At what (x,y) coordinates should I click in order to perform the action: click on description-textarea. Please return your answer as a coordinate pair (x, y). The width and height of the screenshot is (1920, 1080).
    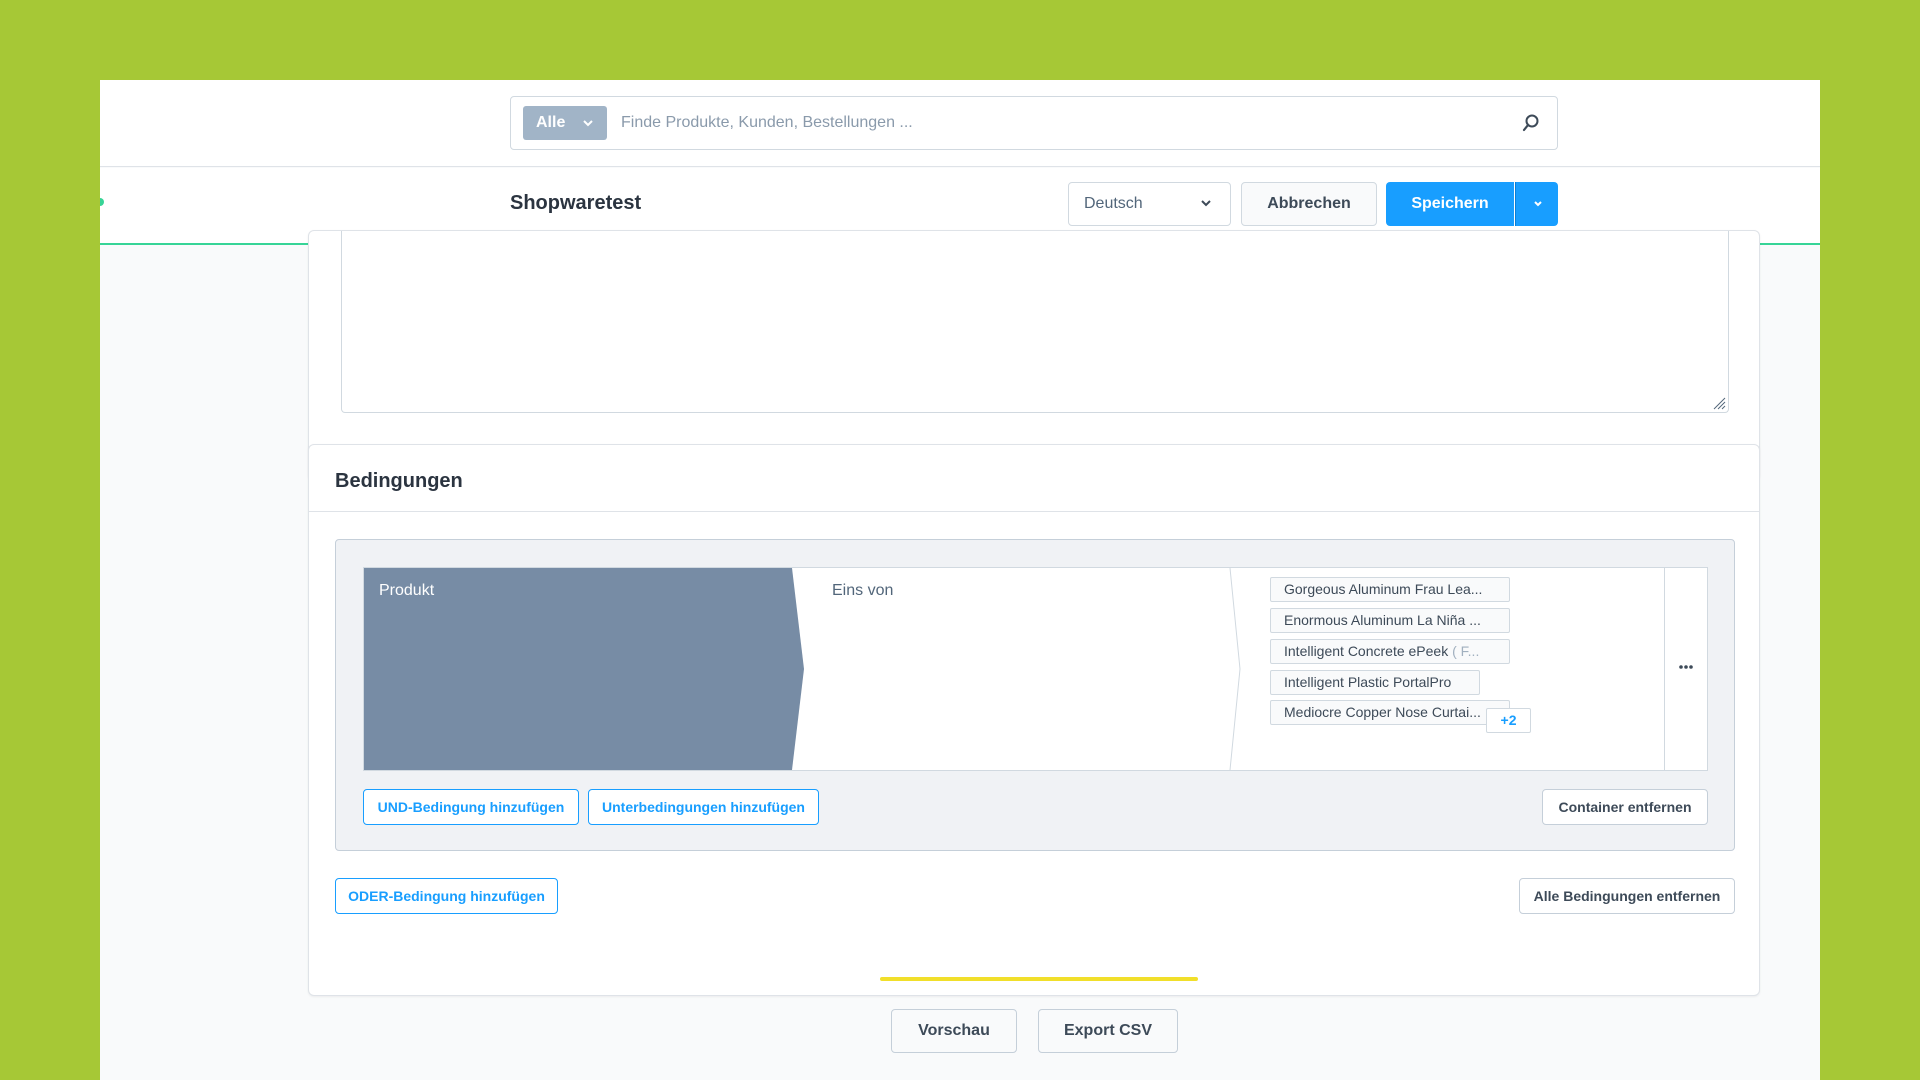
    Looking at the image, I should click on (1035, 322).